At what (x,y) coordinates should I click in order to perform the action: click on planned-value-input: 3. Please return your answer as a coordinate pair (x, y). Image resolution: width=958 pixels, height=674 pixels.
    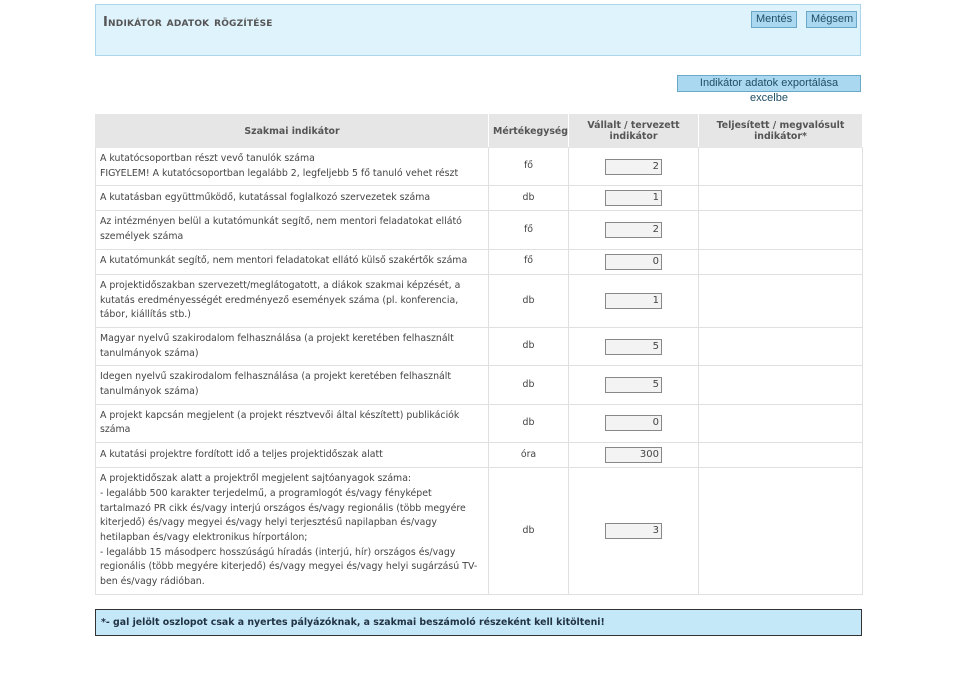
    Looking at the image, I should click on (633, 530).